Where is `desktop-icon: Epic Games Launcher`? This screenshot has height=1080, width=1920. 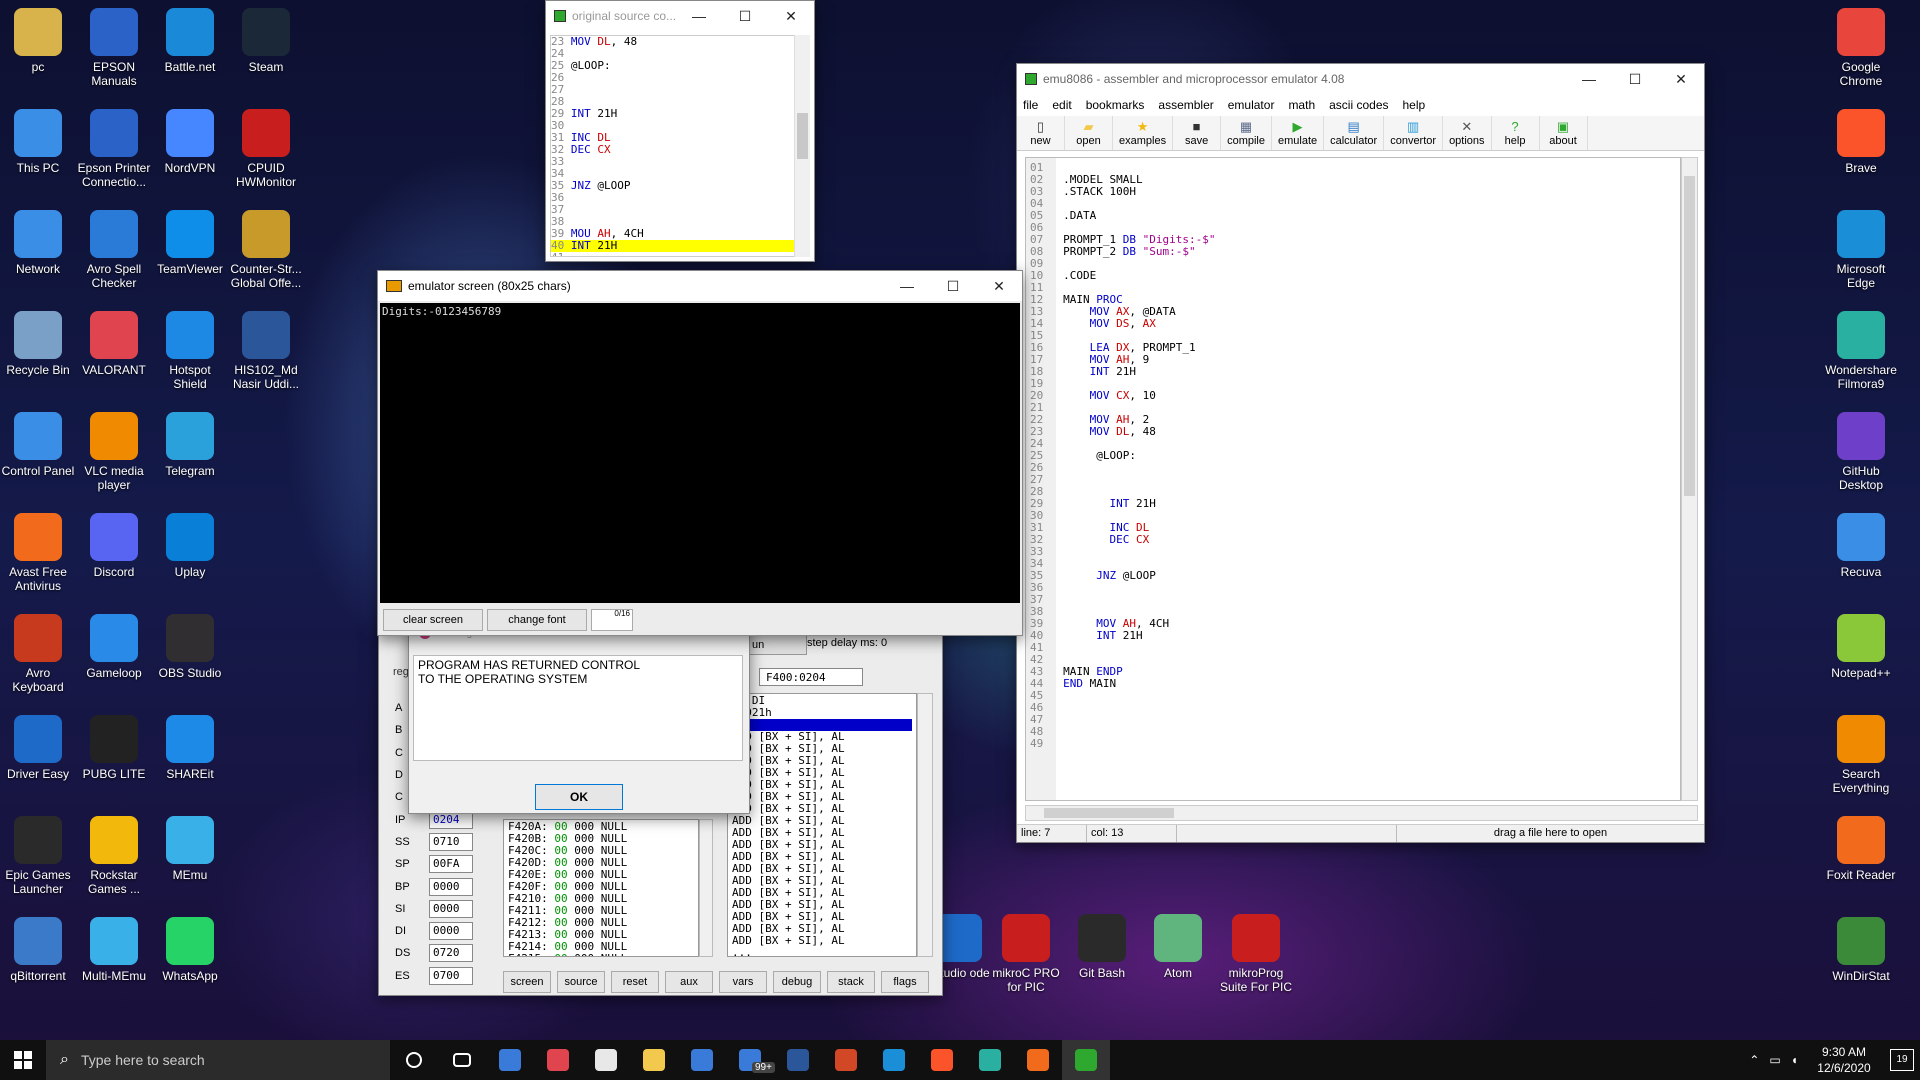 desktop-icon: Epic Games Launcher is located at coordinates (38, 856).